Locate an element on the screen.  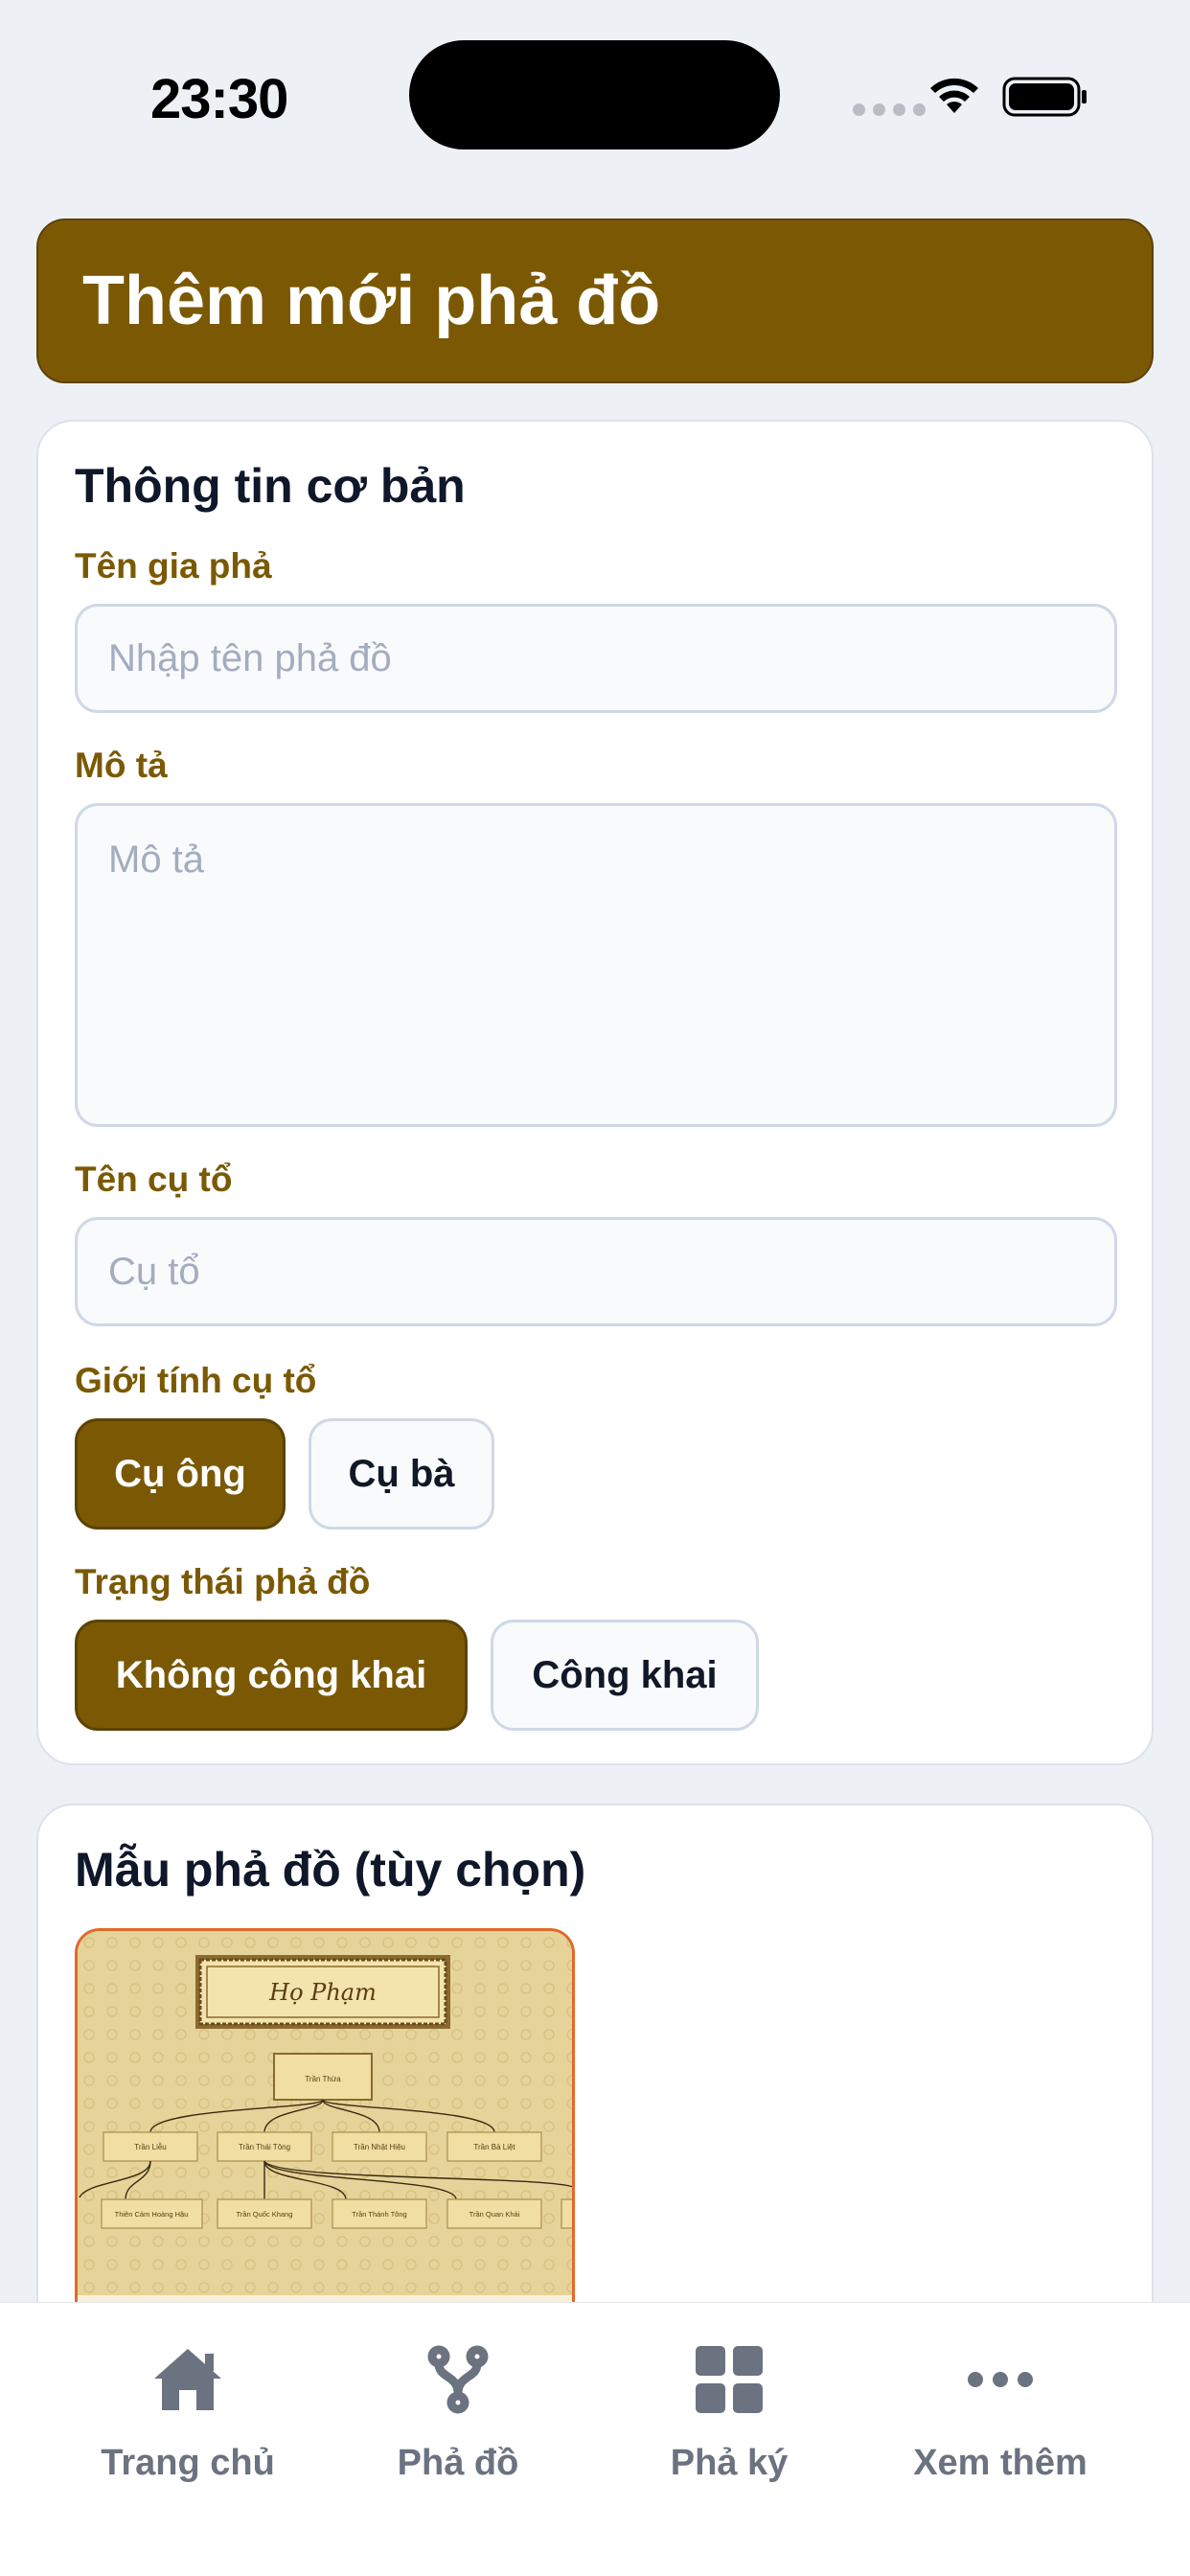
family-tree-icon is located at coordinates (458, 2379).